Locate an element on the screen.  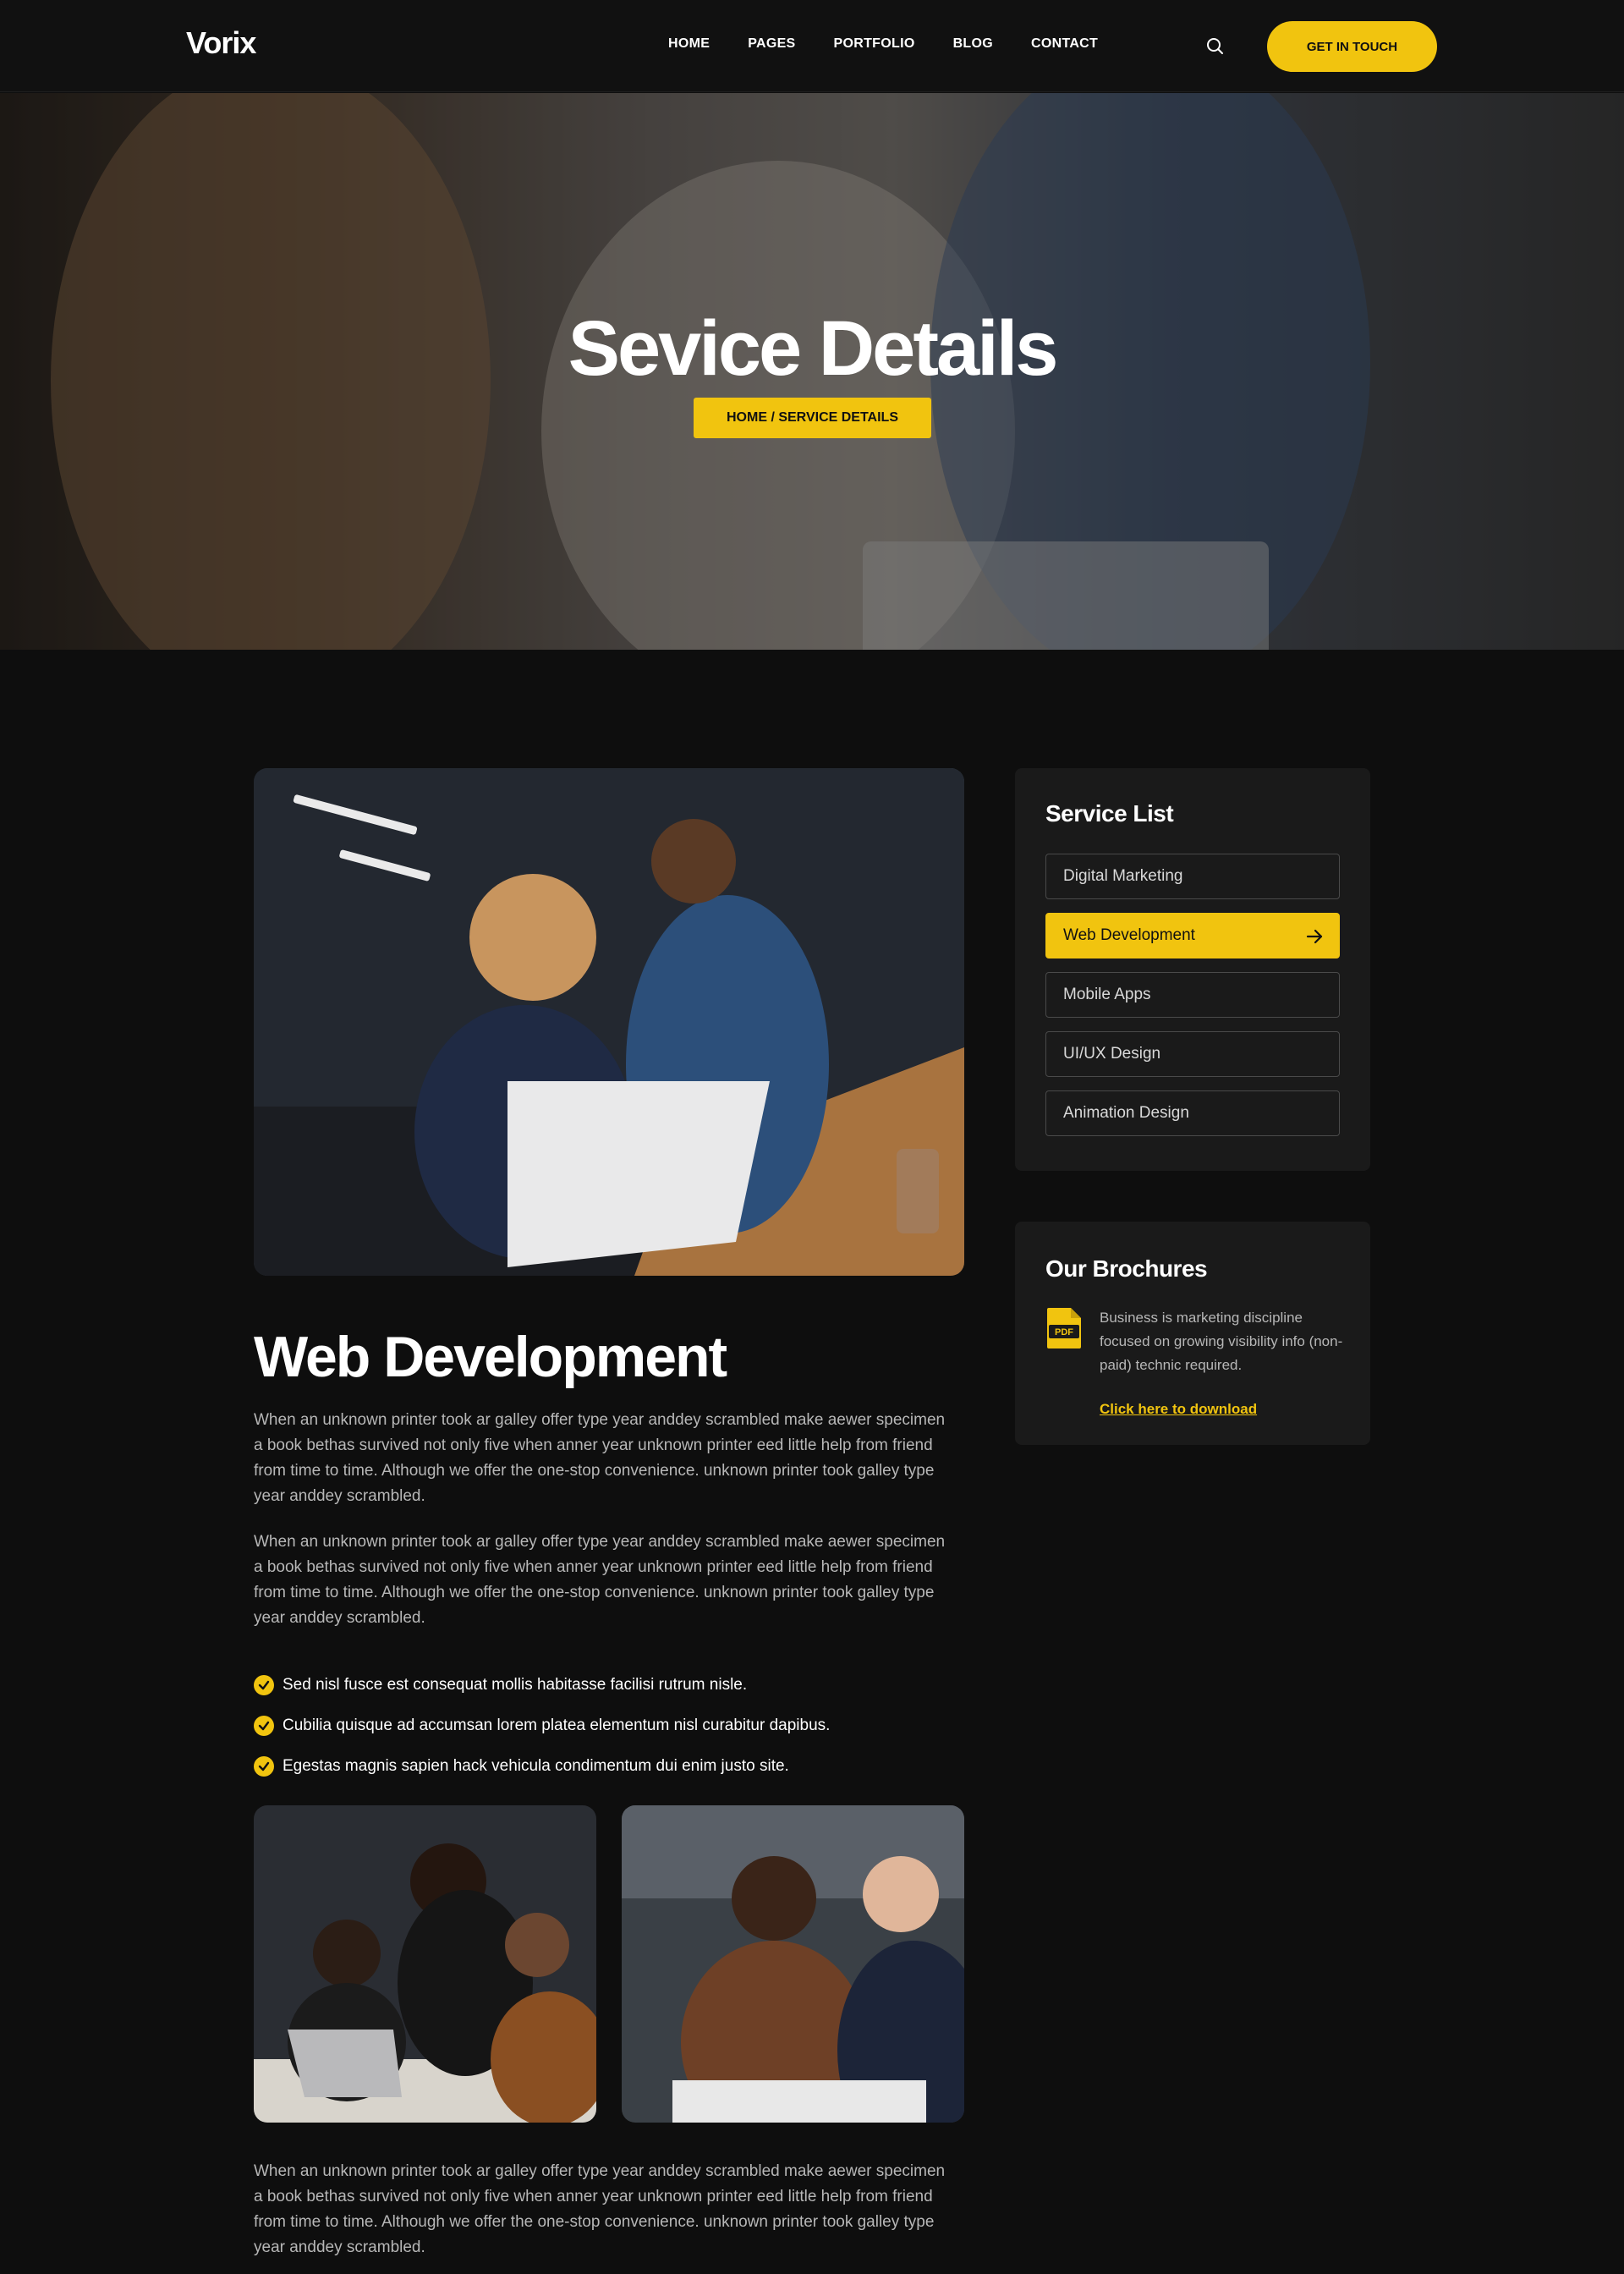
main-nav: HOME PAGES PORTFOLIO BLOG CONTACT is located at coordinates (883, 44).